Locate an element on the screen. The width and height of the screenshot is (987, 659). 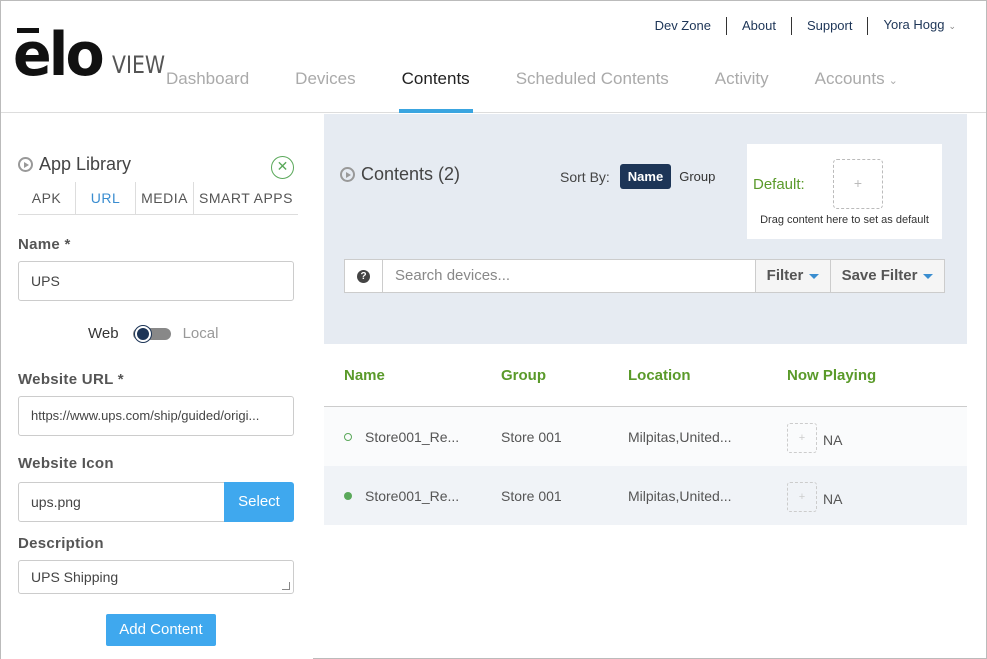
tab-url: URL is located at coordinates (106, 198).